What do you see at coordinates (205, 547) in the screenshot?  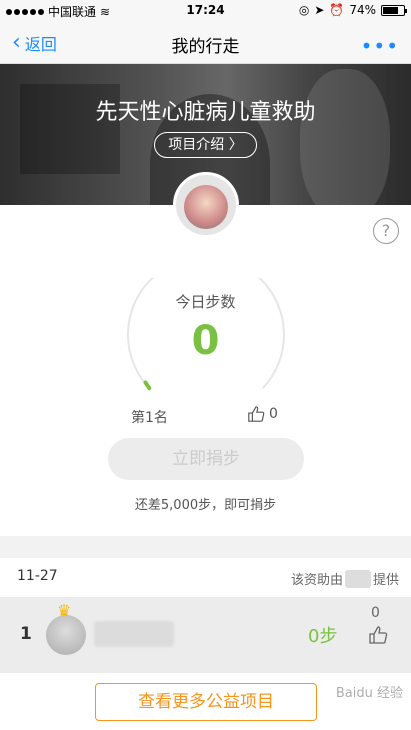 I see `section-divider` at bounding box center [205, 547].